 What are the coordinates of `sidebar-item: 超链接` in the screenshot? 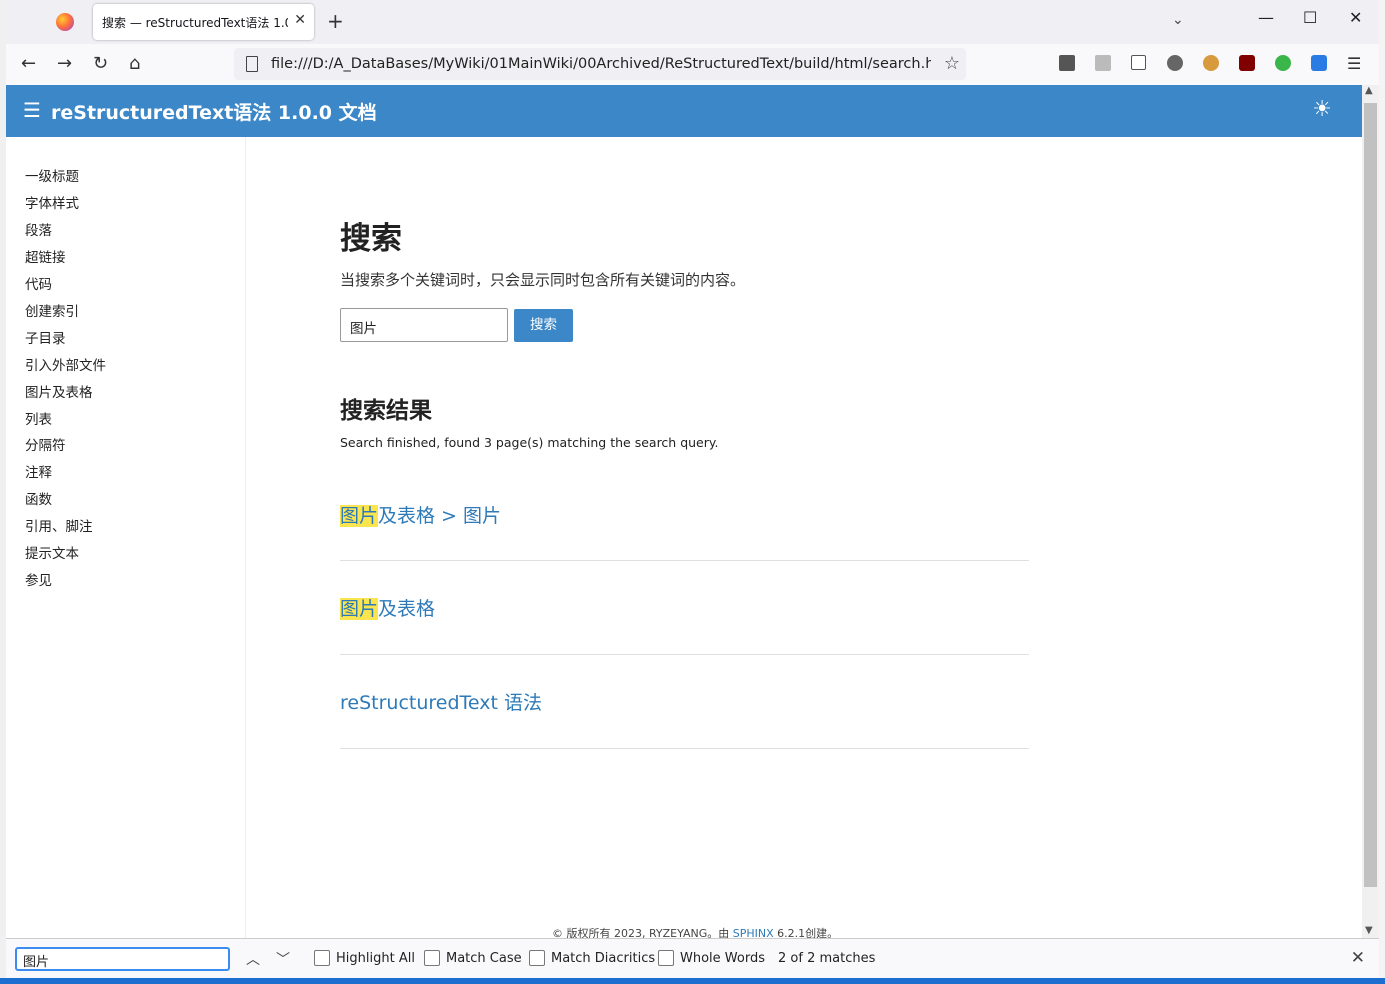 It's located at (45, 256).